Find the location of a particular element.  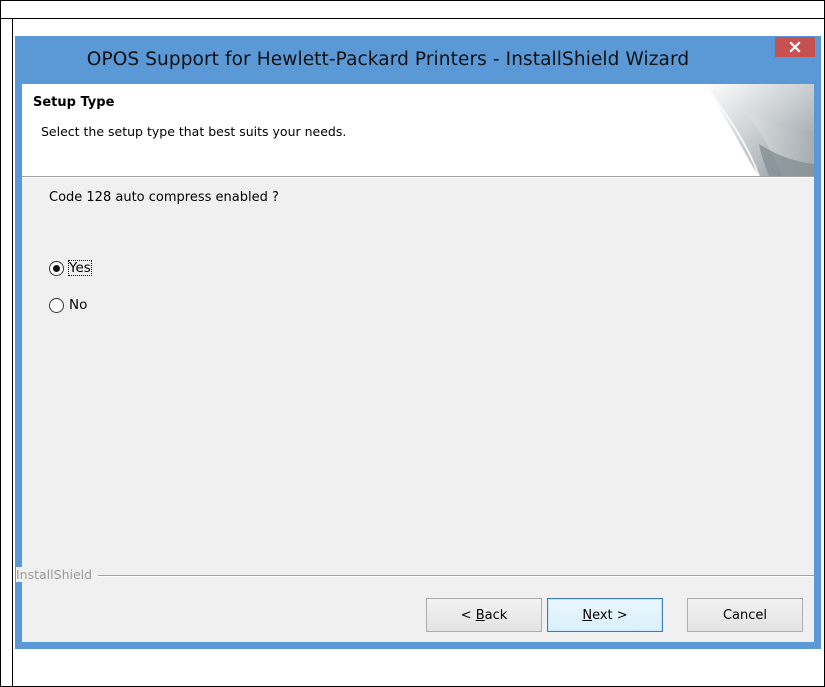

installshield-banner-graphic is located at coordinates (758, 130).